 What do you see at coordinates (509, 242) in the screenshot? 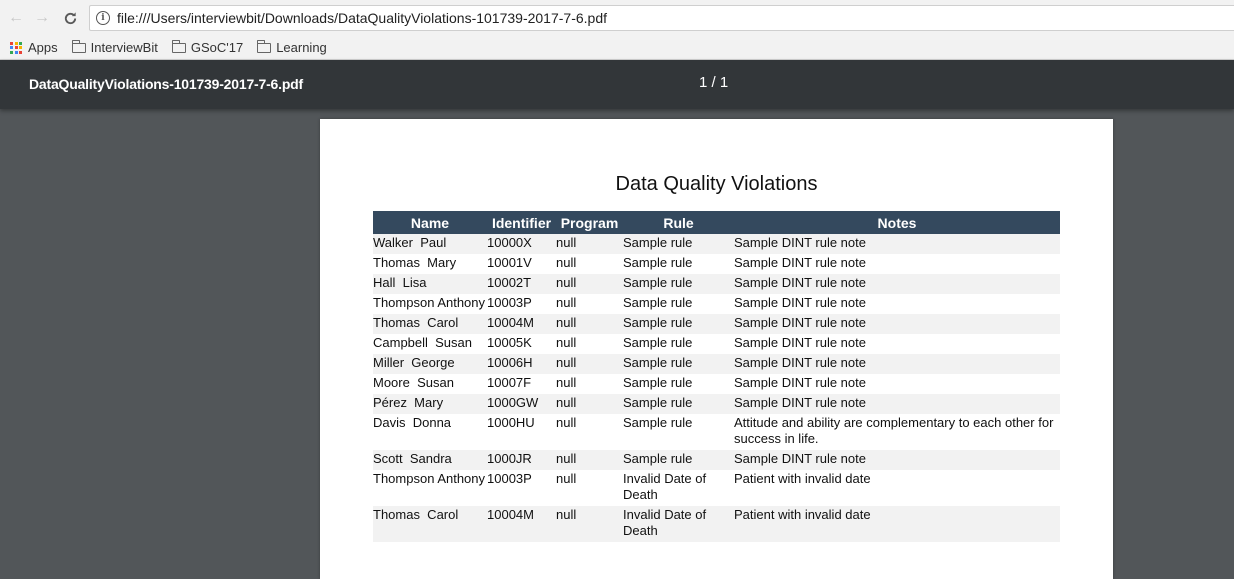
I see `cell-identifier: 10000X` at bounding box center [509, 242].